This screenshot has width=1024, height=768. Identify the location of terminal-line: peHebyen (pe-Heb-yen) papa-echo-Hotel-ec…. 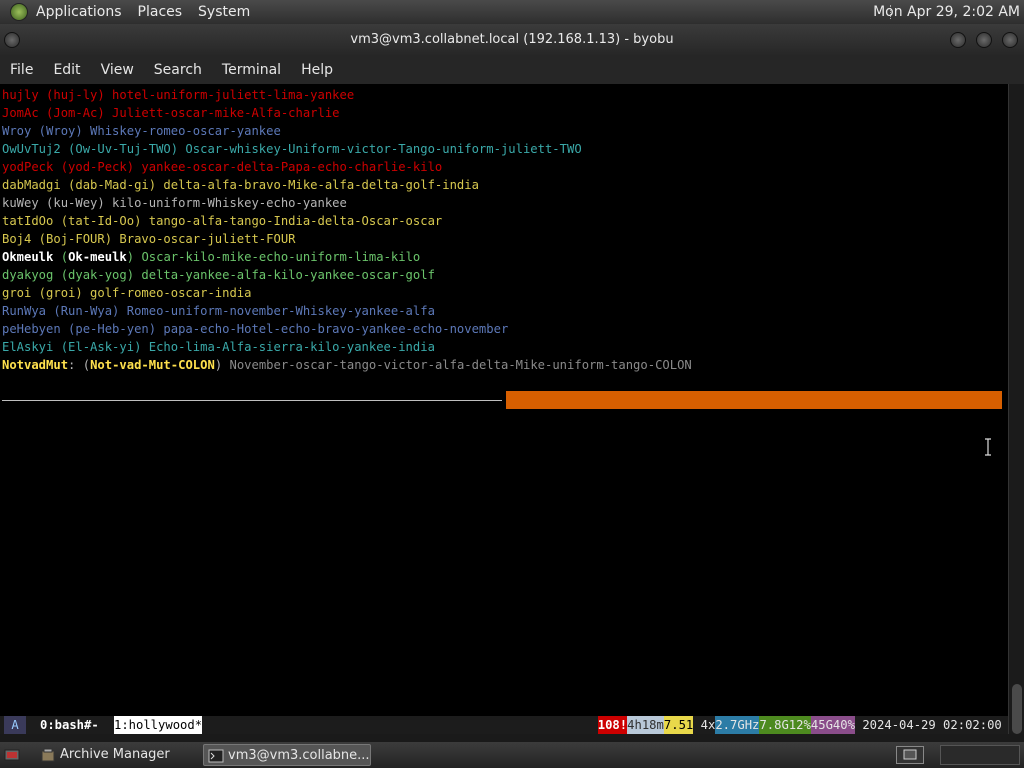
(255, 329).